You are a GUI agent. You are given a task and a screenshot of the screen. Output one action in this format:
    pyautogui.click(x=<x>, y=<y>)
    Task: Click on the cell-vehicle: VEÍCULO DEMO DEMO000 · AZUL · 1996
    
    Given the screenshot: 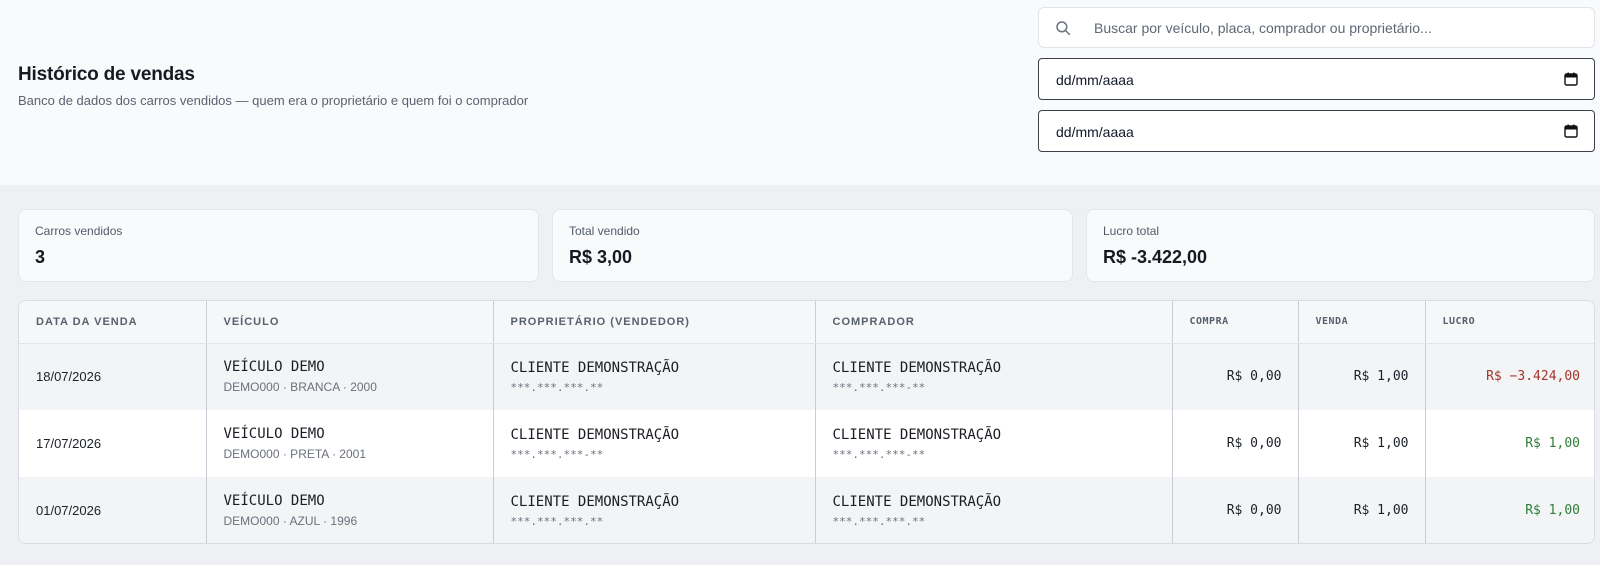 What is the action you would take?
    pyautogui.click(x=350, y=510)
    